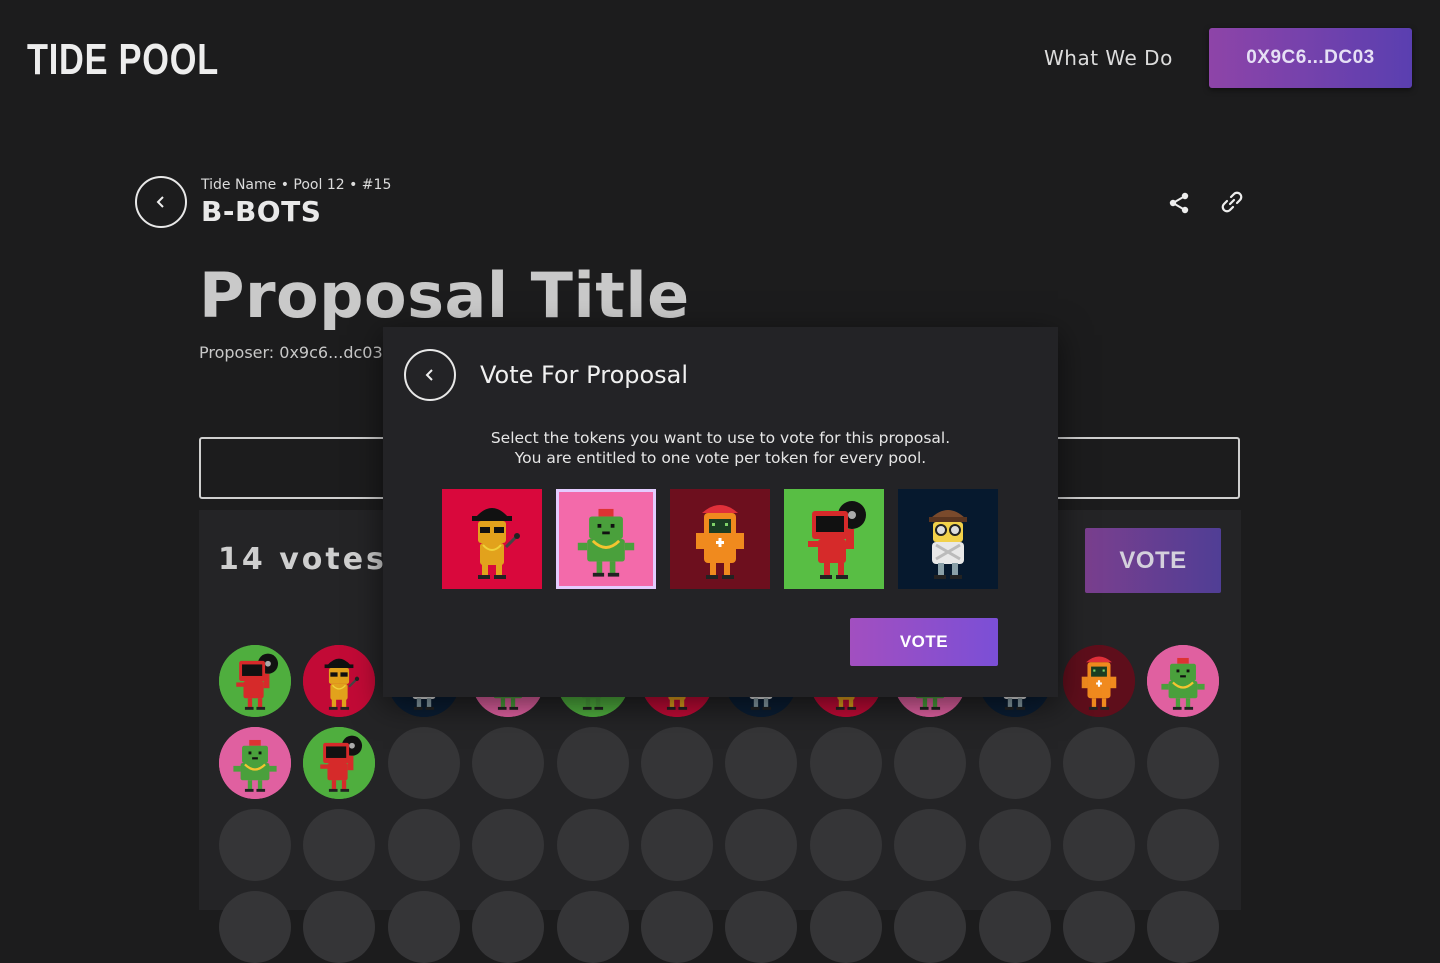 This screenshot has width=1440, height=963. Describe the element at coordinates (444, 295) in the screenshot. I see `proposal-title: Proposal Title` at that location.